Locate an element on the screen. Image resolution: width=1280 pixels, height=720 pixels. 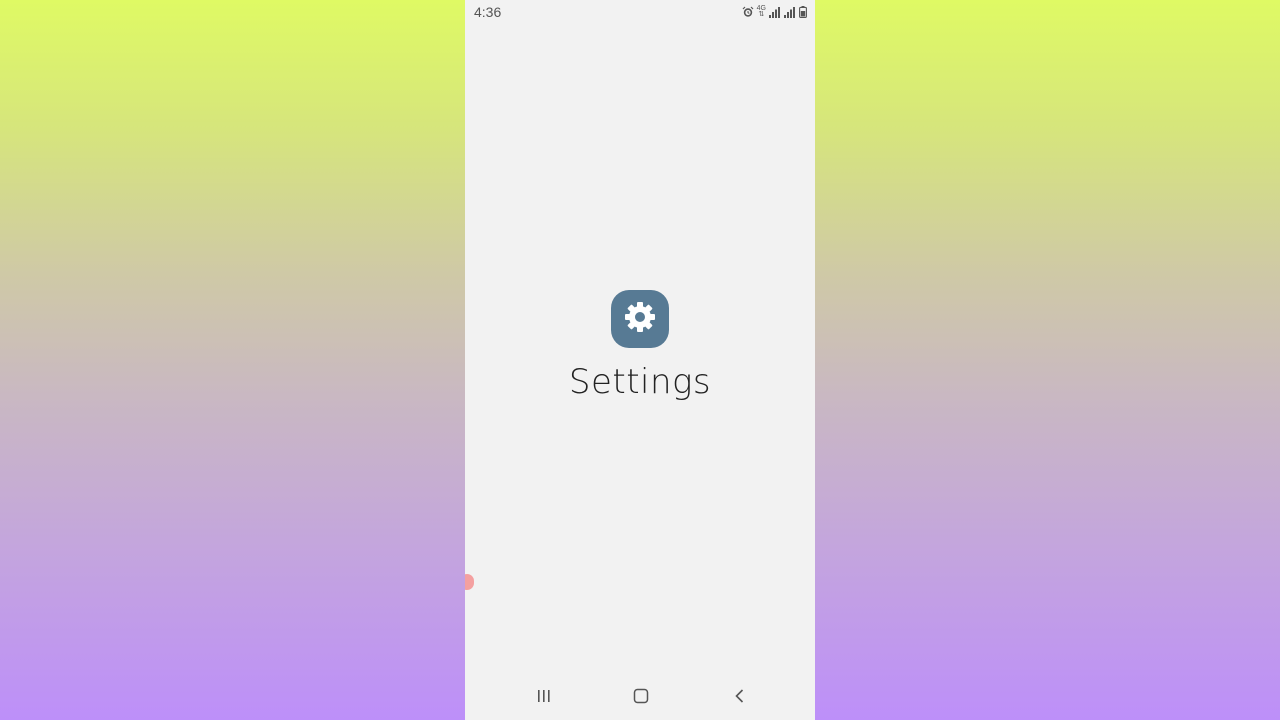
settings-app-icon is located at coordinates (640, 319).